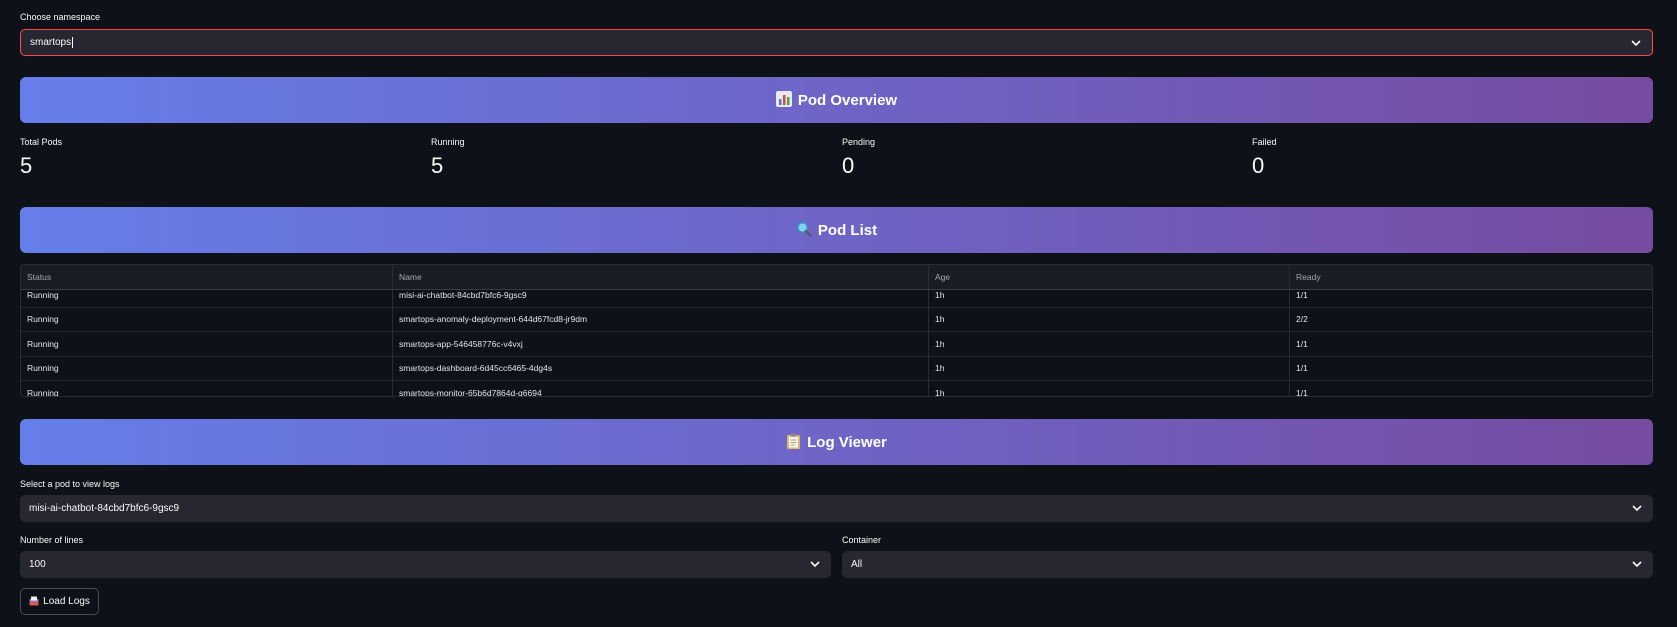  What do you see at coordinates (60, 17) in the screenshot?
I see `namespace-label: Choose namespace` at bounding box center [60, 17].